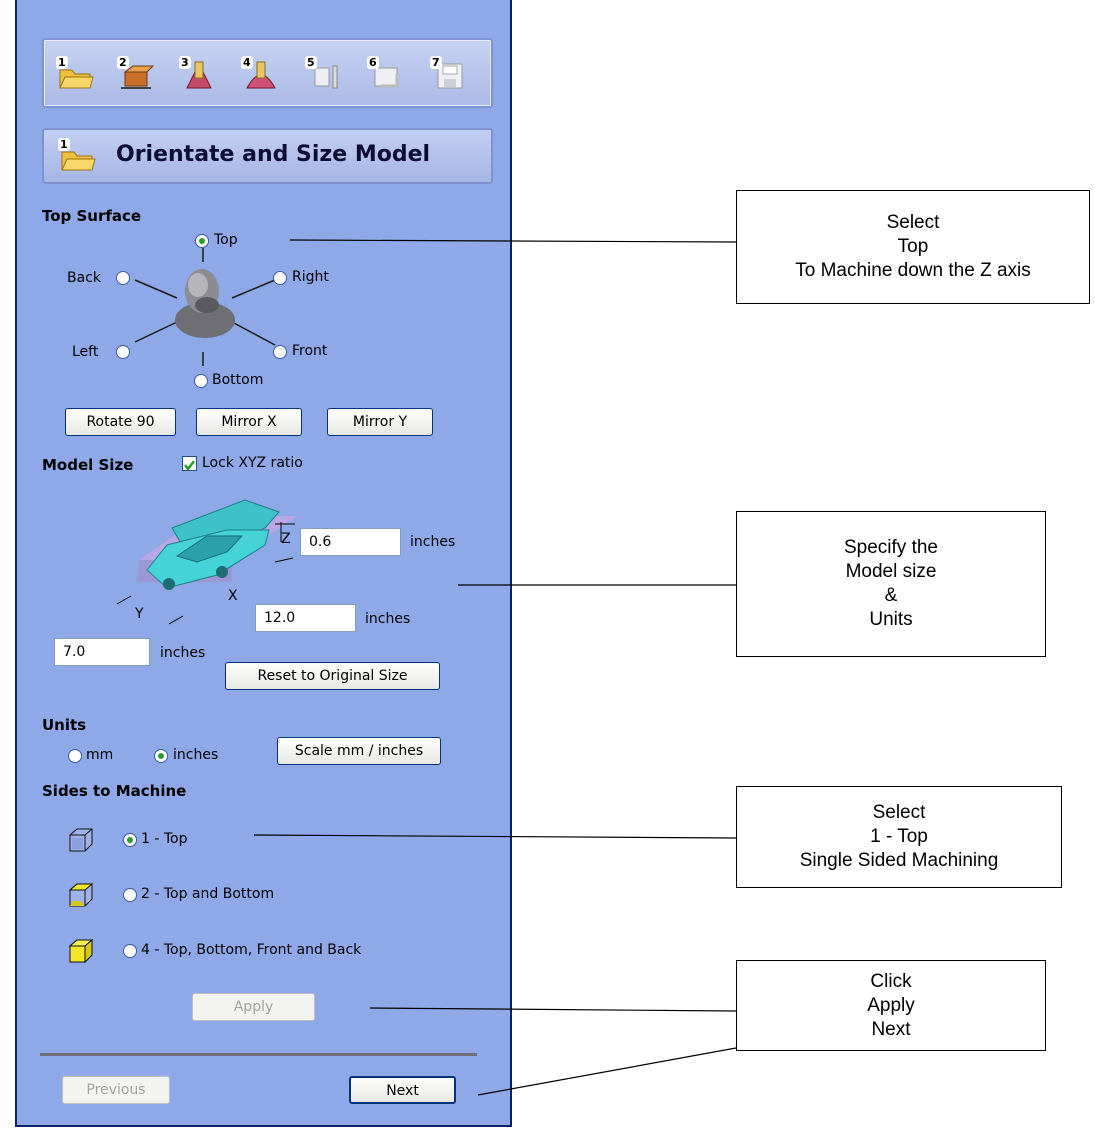 The image size is (1095, 1129). I want to click on annotation-sides: Select 1 - Top Single Sided Machining, so click(899, 837).